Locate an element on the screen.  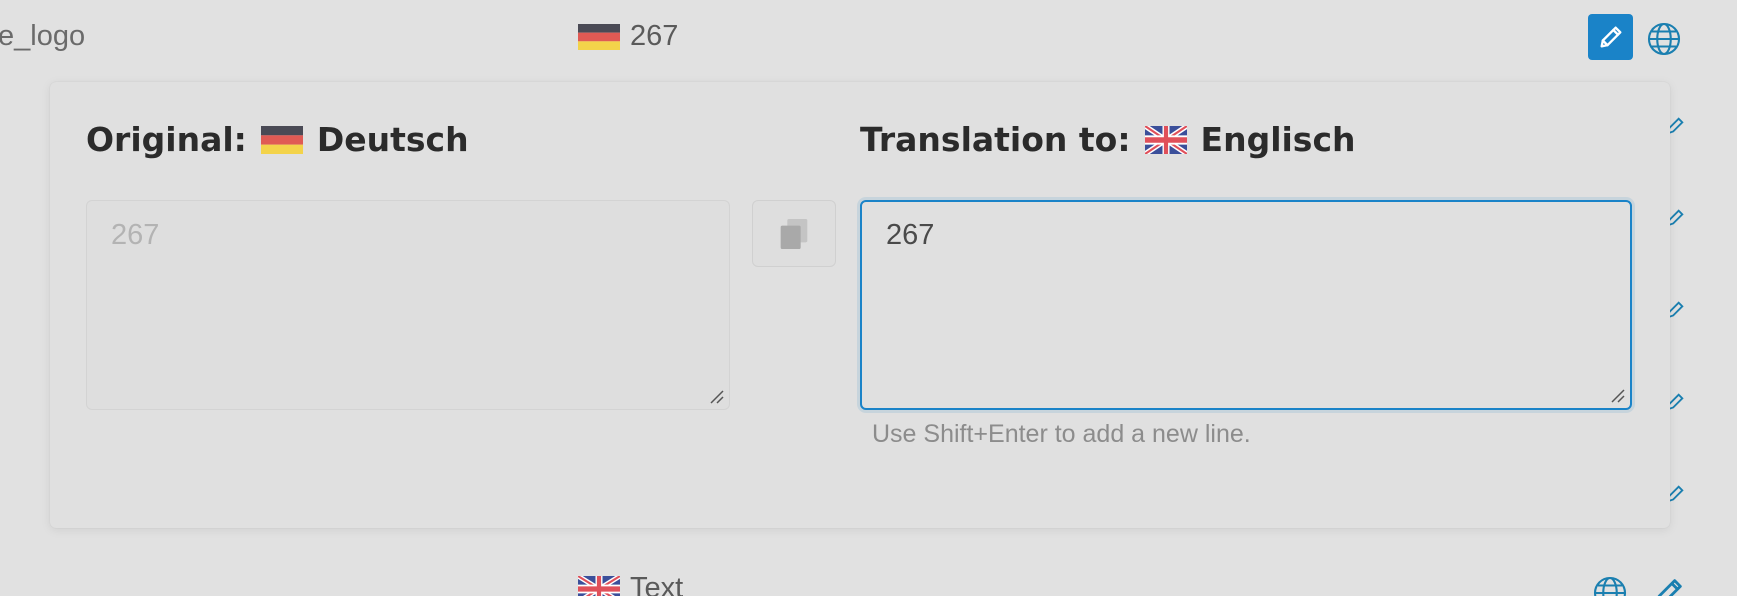
original-language: Deutsch is located at coordinates (392, 139).